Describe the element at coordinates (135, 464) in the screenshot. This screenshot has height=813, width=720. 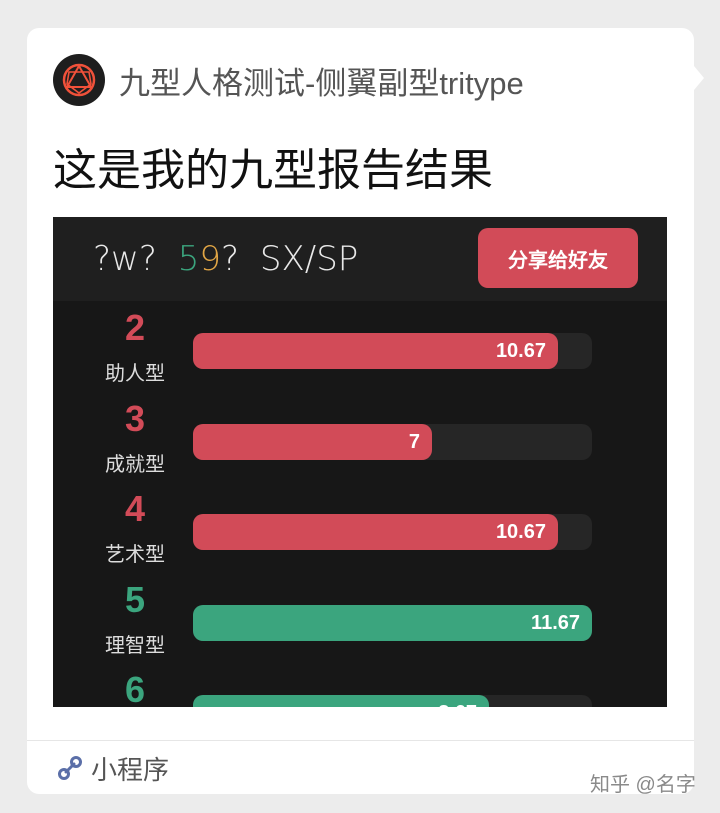
I see `type-name: 成就型` at that location.